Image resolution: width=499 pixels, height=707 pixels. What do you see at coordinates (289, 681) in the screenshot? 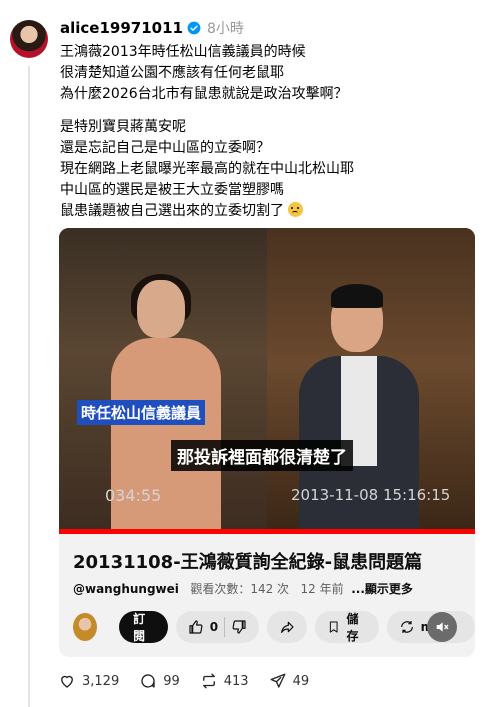
I see `share-stat: 49` at bounding box center [289, 681].